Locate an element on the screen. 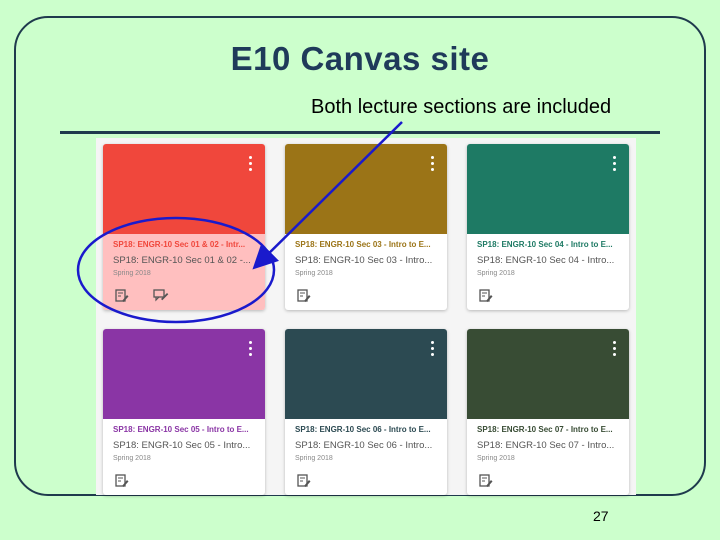  slide-title: E10 Canvas site is located at coordinates (360, 58).